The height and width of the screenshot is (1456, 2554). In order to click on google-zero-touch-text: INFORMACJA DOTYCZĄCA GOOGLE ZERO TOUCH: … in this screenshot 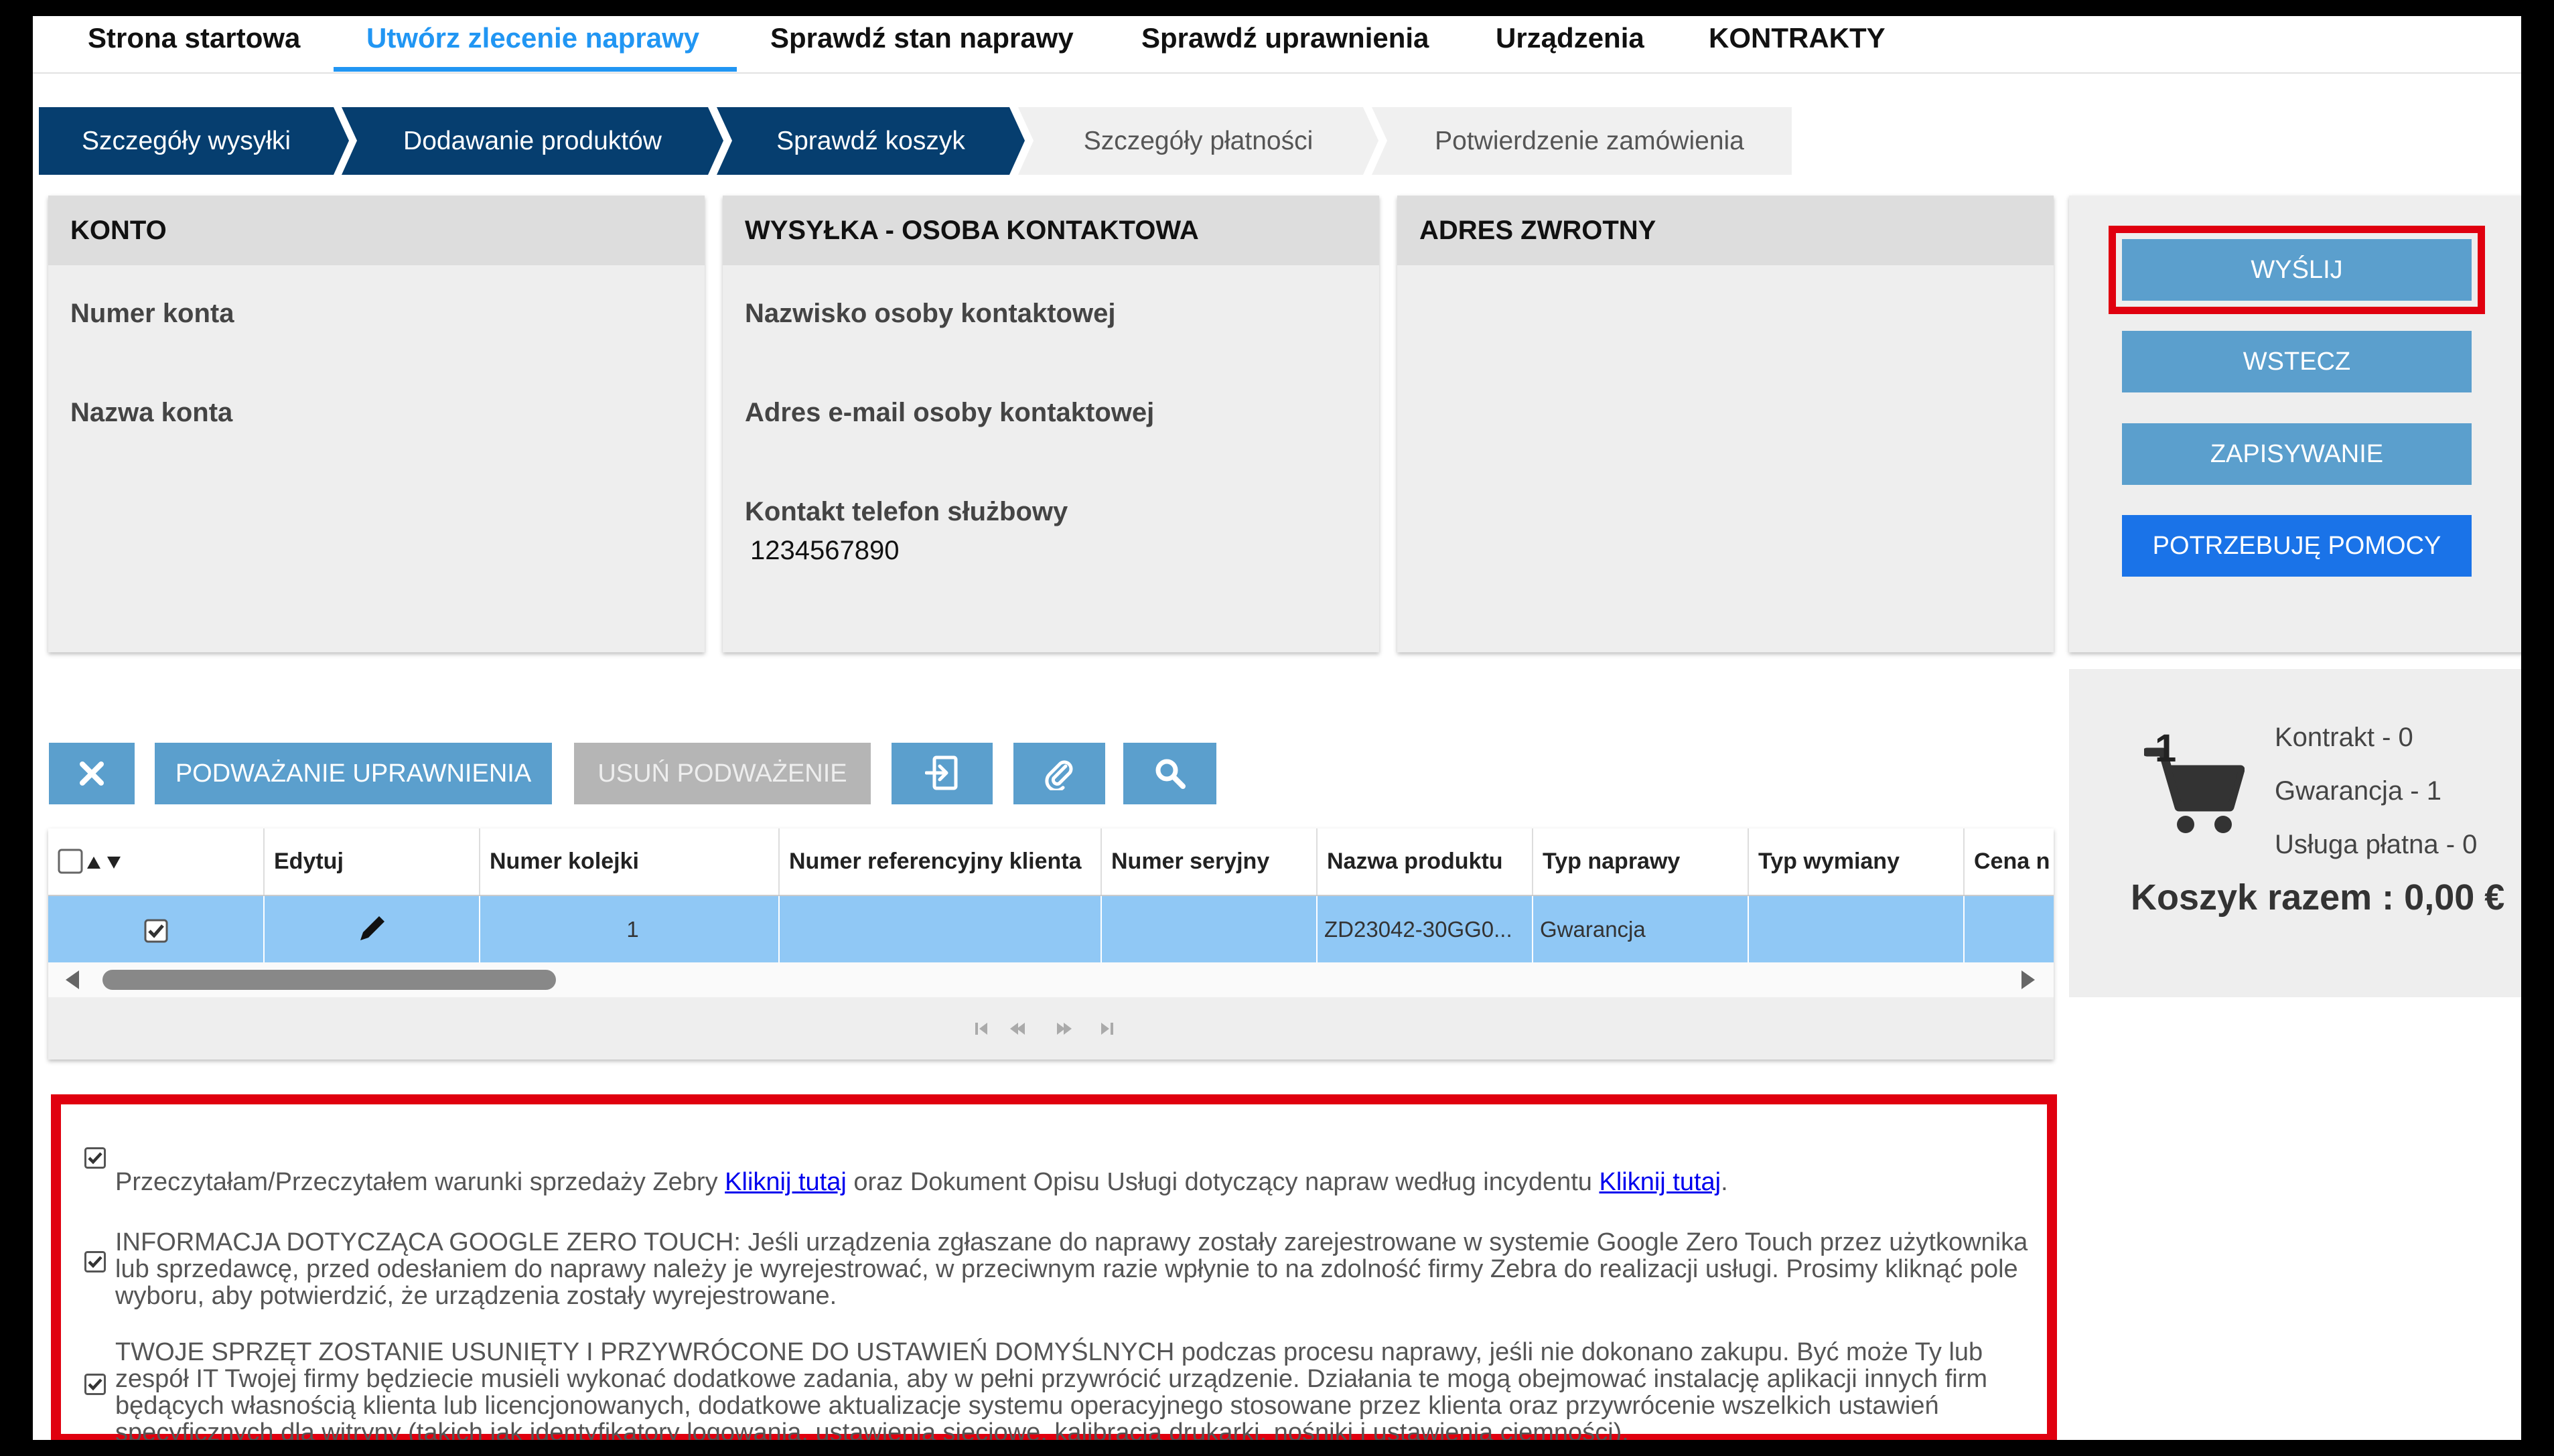, I will do `click(1071, 1269)`.